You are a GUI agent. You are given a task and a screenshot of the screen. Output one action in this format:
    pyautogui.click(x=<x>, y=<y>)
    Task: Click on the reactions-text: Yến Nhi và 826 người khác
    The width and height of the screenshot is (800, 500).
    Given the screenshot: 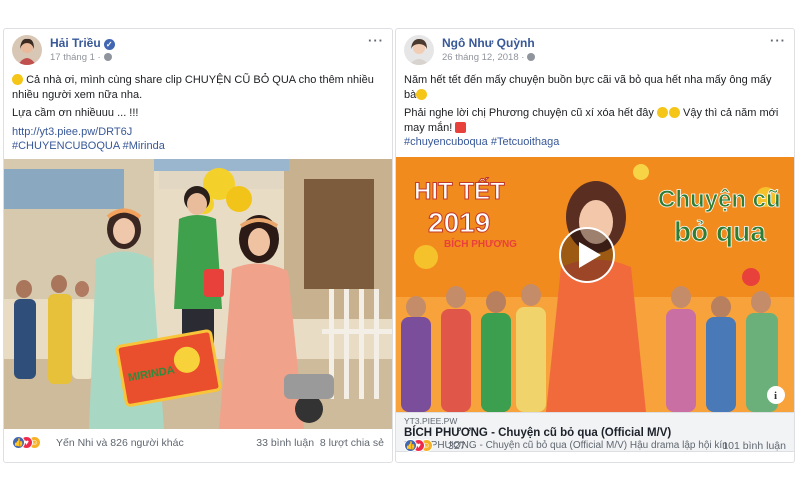 What is the action you would take?
    pyautogui.click(x=120, y=443)
    